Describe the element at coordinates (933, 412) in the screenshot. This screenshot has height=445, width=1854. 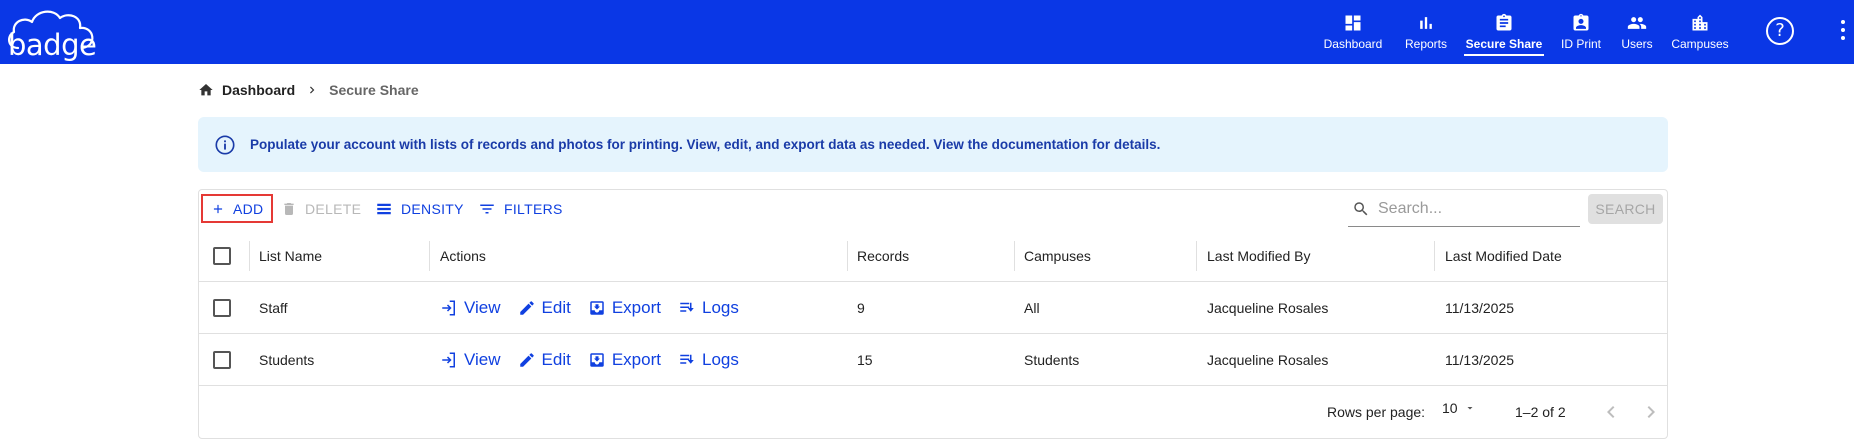
I see `grid-footer: Rows per page: 10 1–2 of 2` at that location.